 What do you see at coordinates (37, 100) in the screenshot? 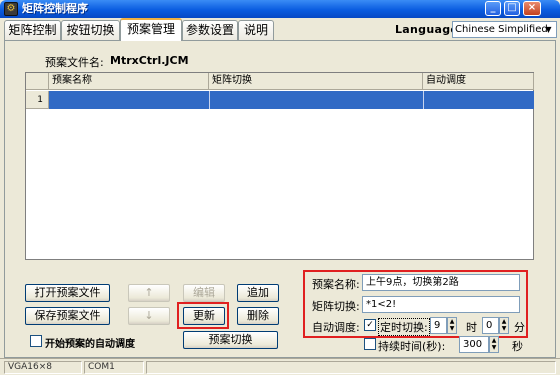
I see `grid-row-number: 1` at bounding box center [37, 100].